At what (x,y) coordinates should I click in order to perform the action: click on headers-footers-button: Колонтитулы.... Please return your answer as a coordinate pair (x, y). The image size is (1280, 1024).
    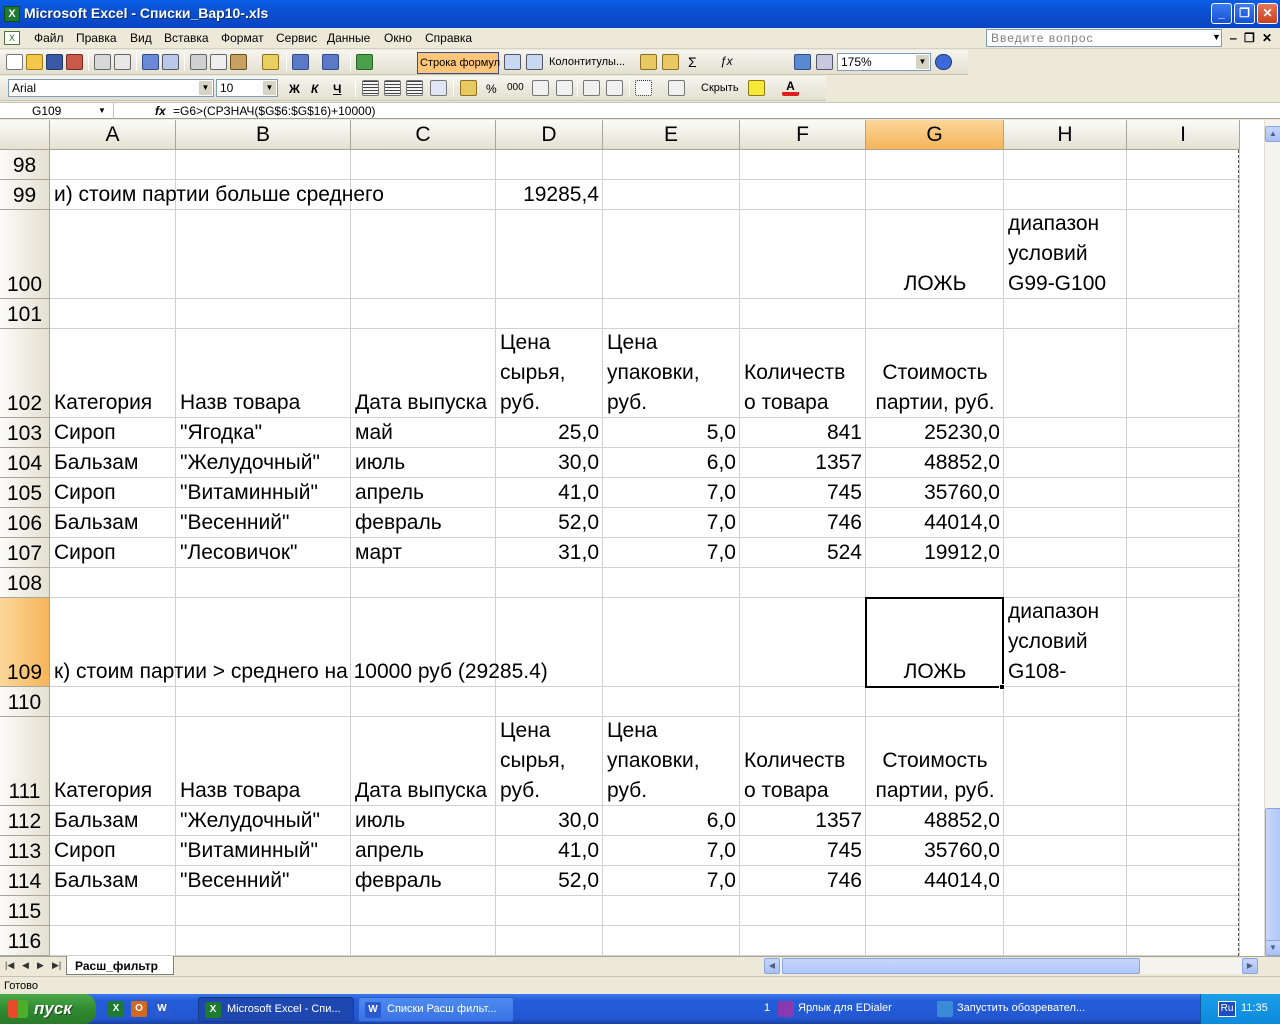
    Looking at the image, I should click on (587, 62).